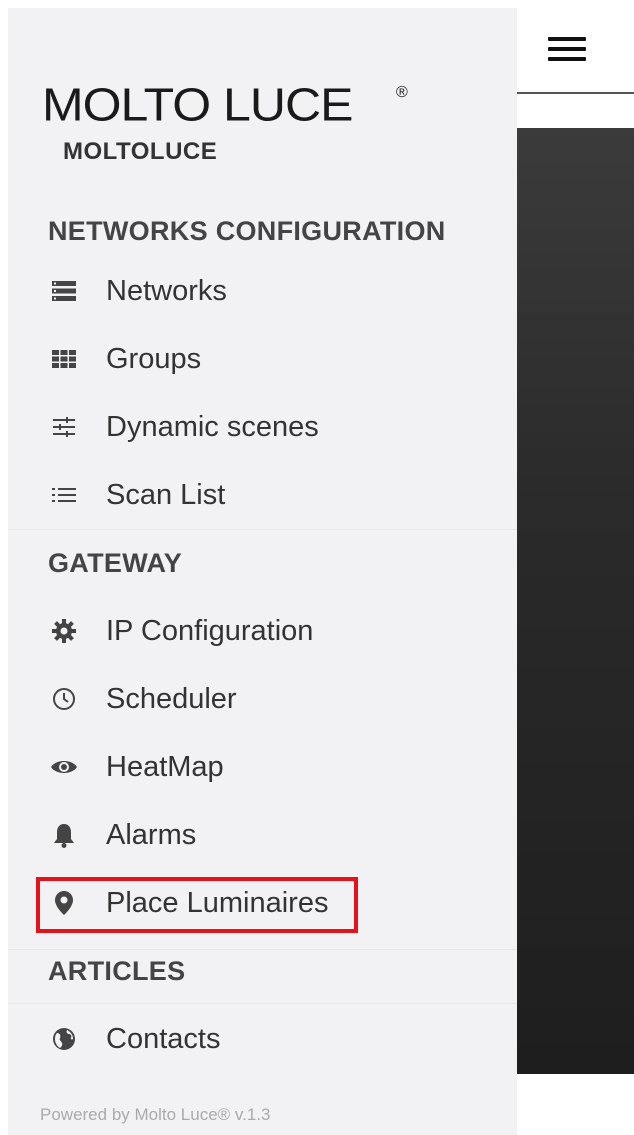 Image resolution: width=634 pixels, height=1135 pixels. What do you see at coordinates (117, 971) in the screenshot?
I see `section-articles: ARTICLES` at bounding box center [117, 971].